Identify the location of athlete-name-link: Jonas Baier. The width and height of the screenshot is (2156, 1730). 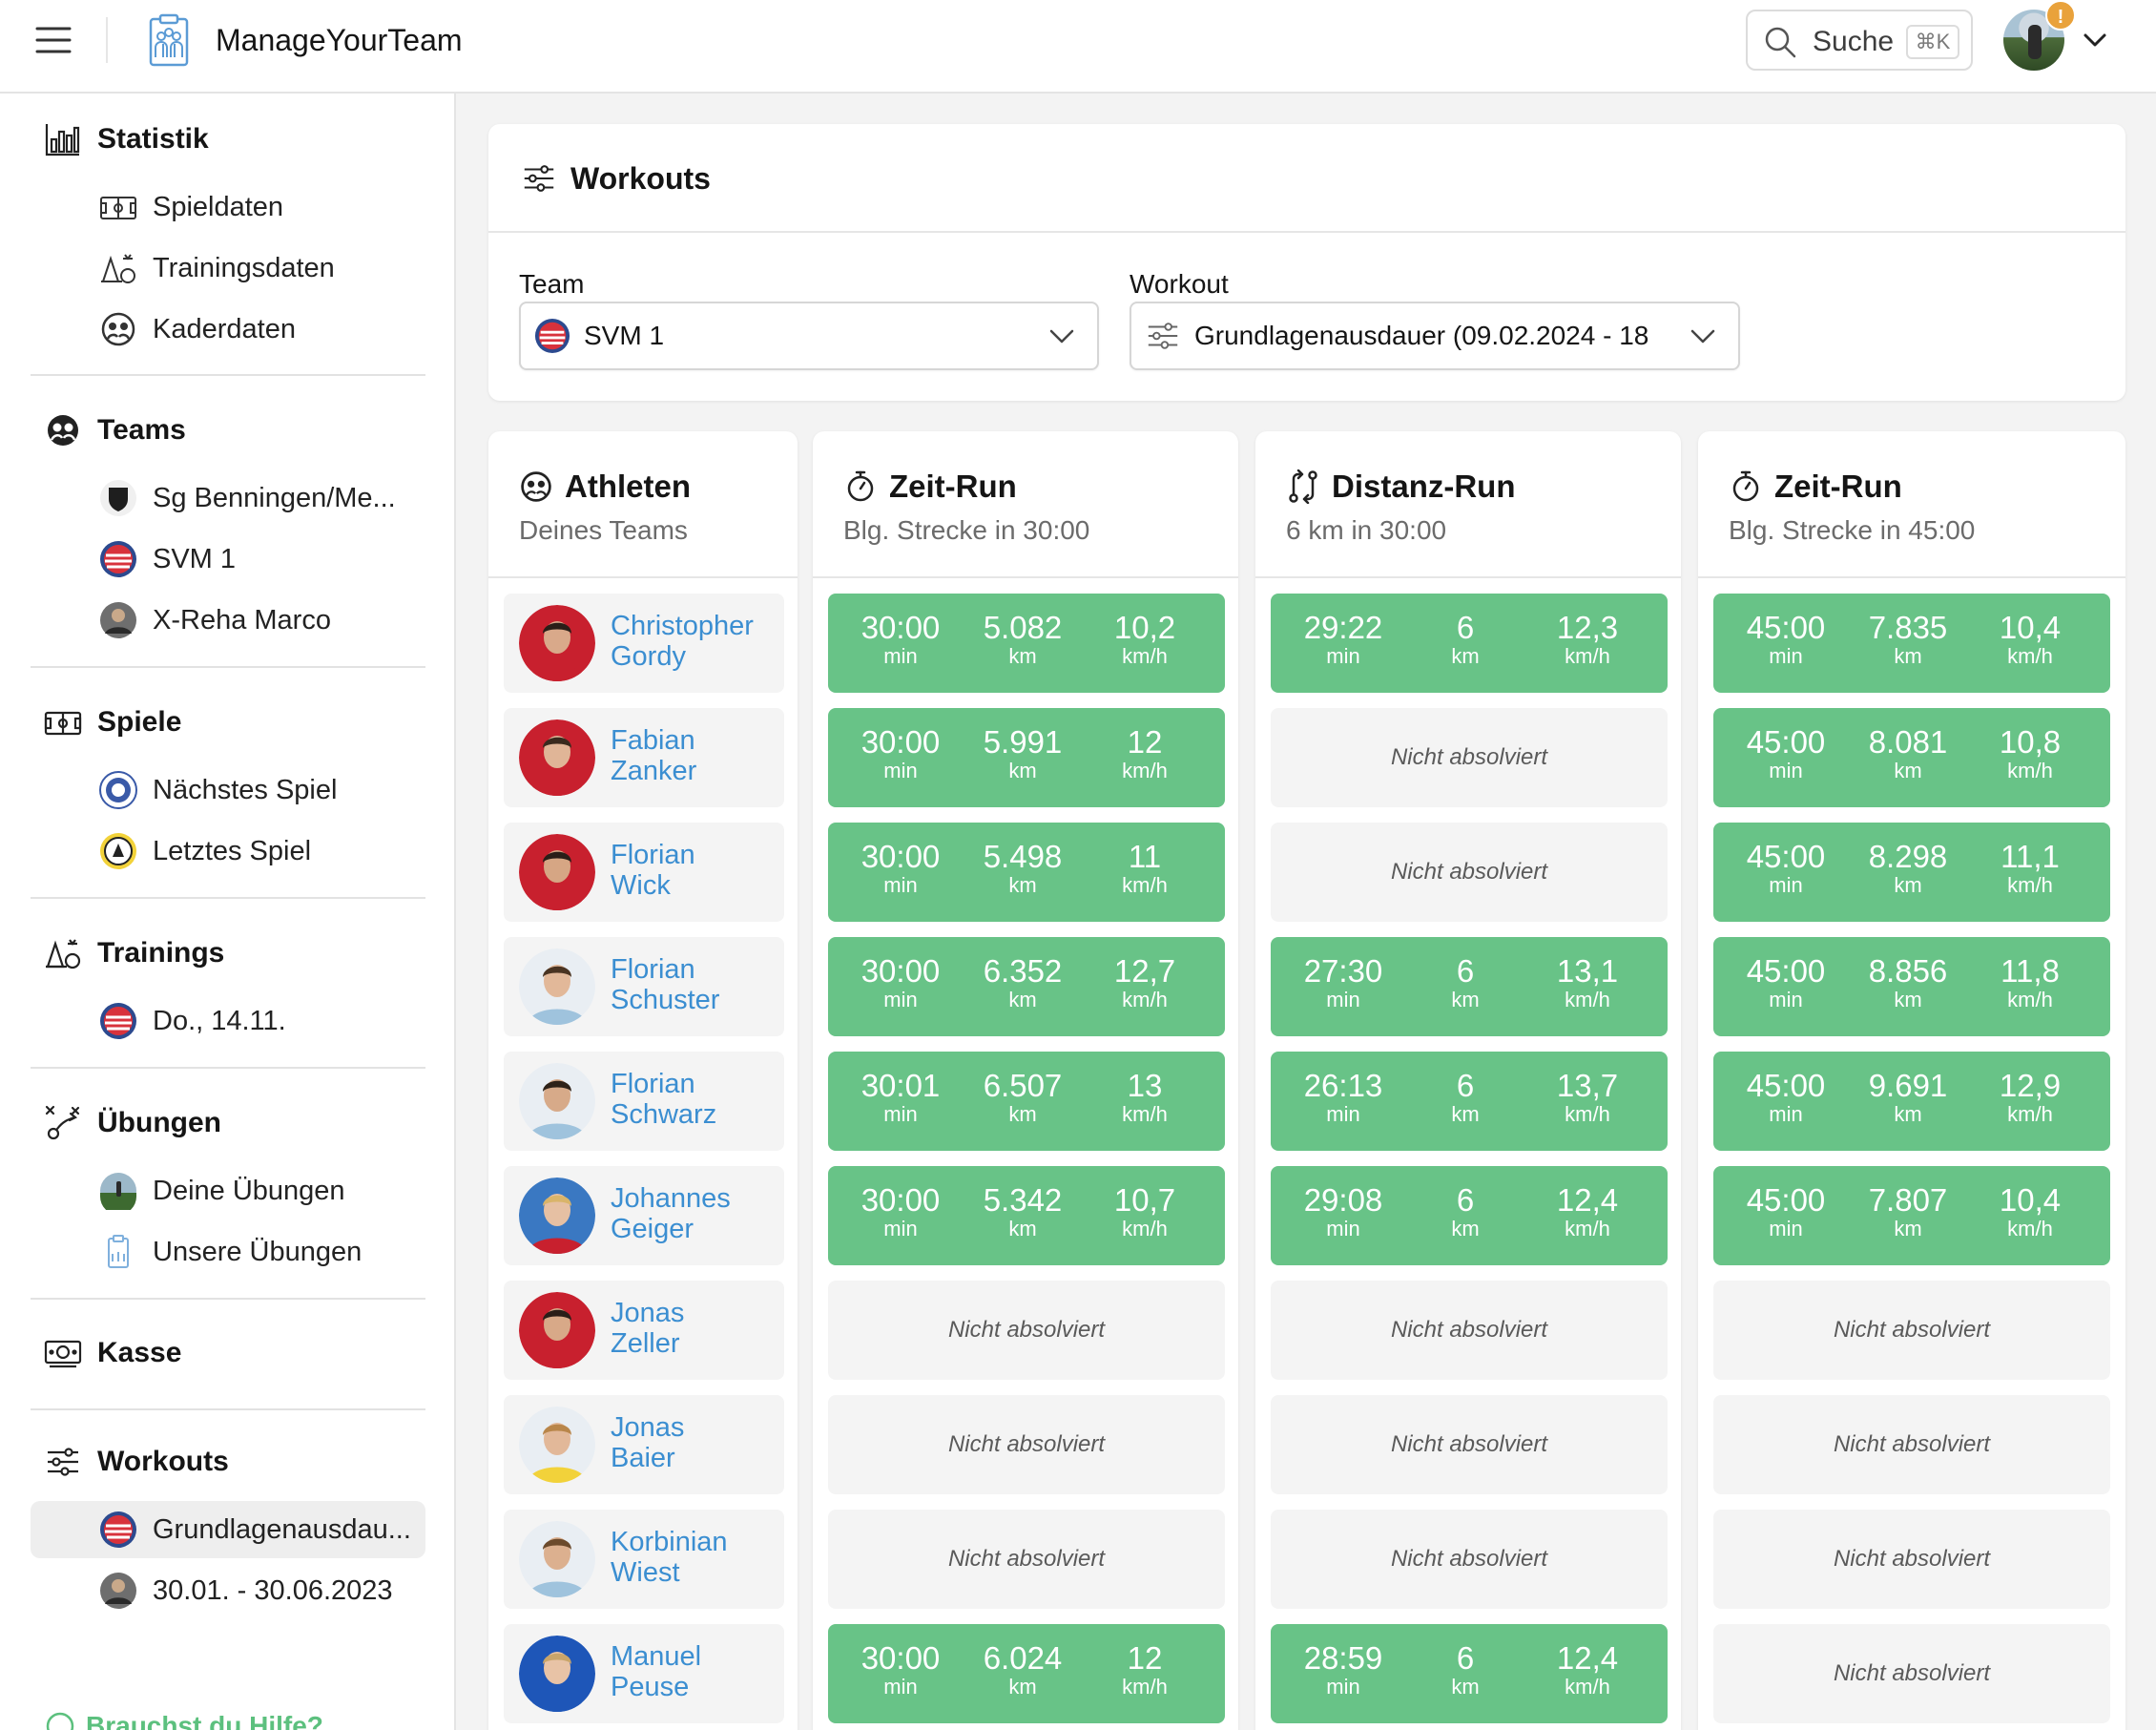
(647, 1443).